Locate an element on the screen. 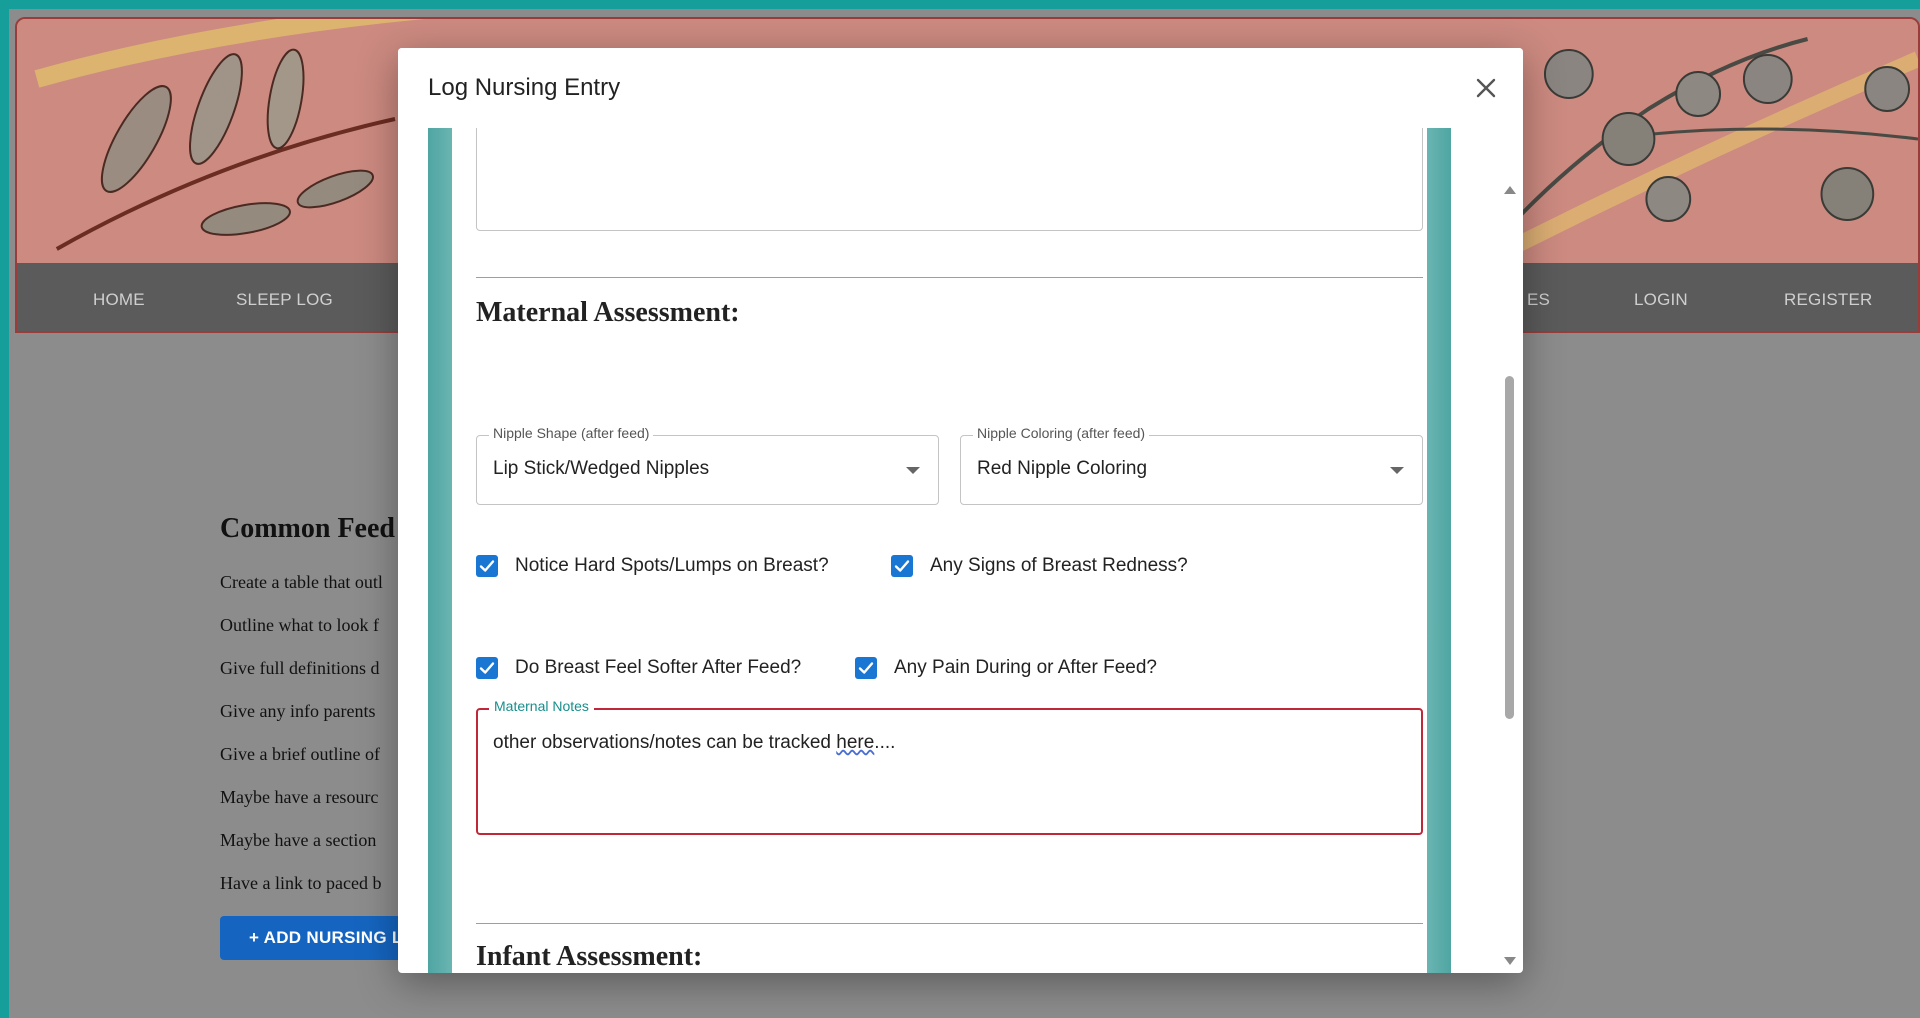 This screenshot has height=1018, width=1920. hard-spots-checkbox: Notice Hard Spots/Lumps on Breast? is located at coordinates (676, 567).